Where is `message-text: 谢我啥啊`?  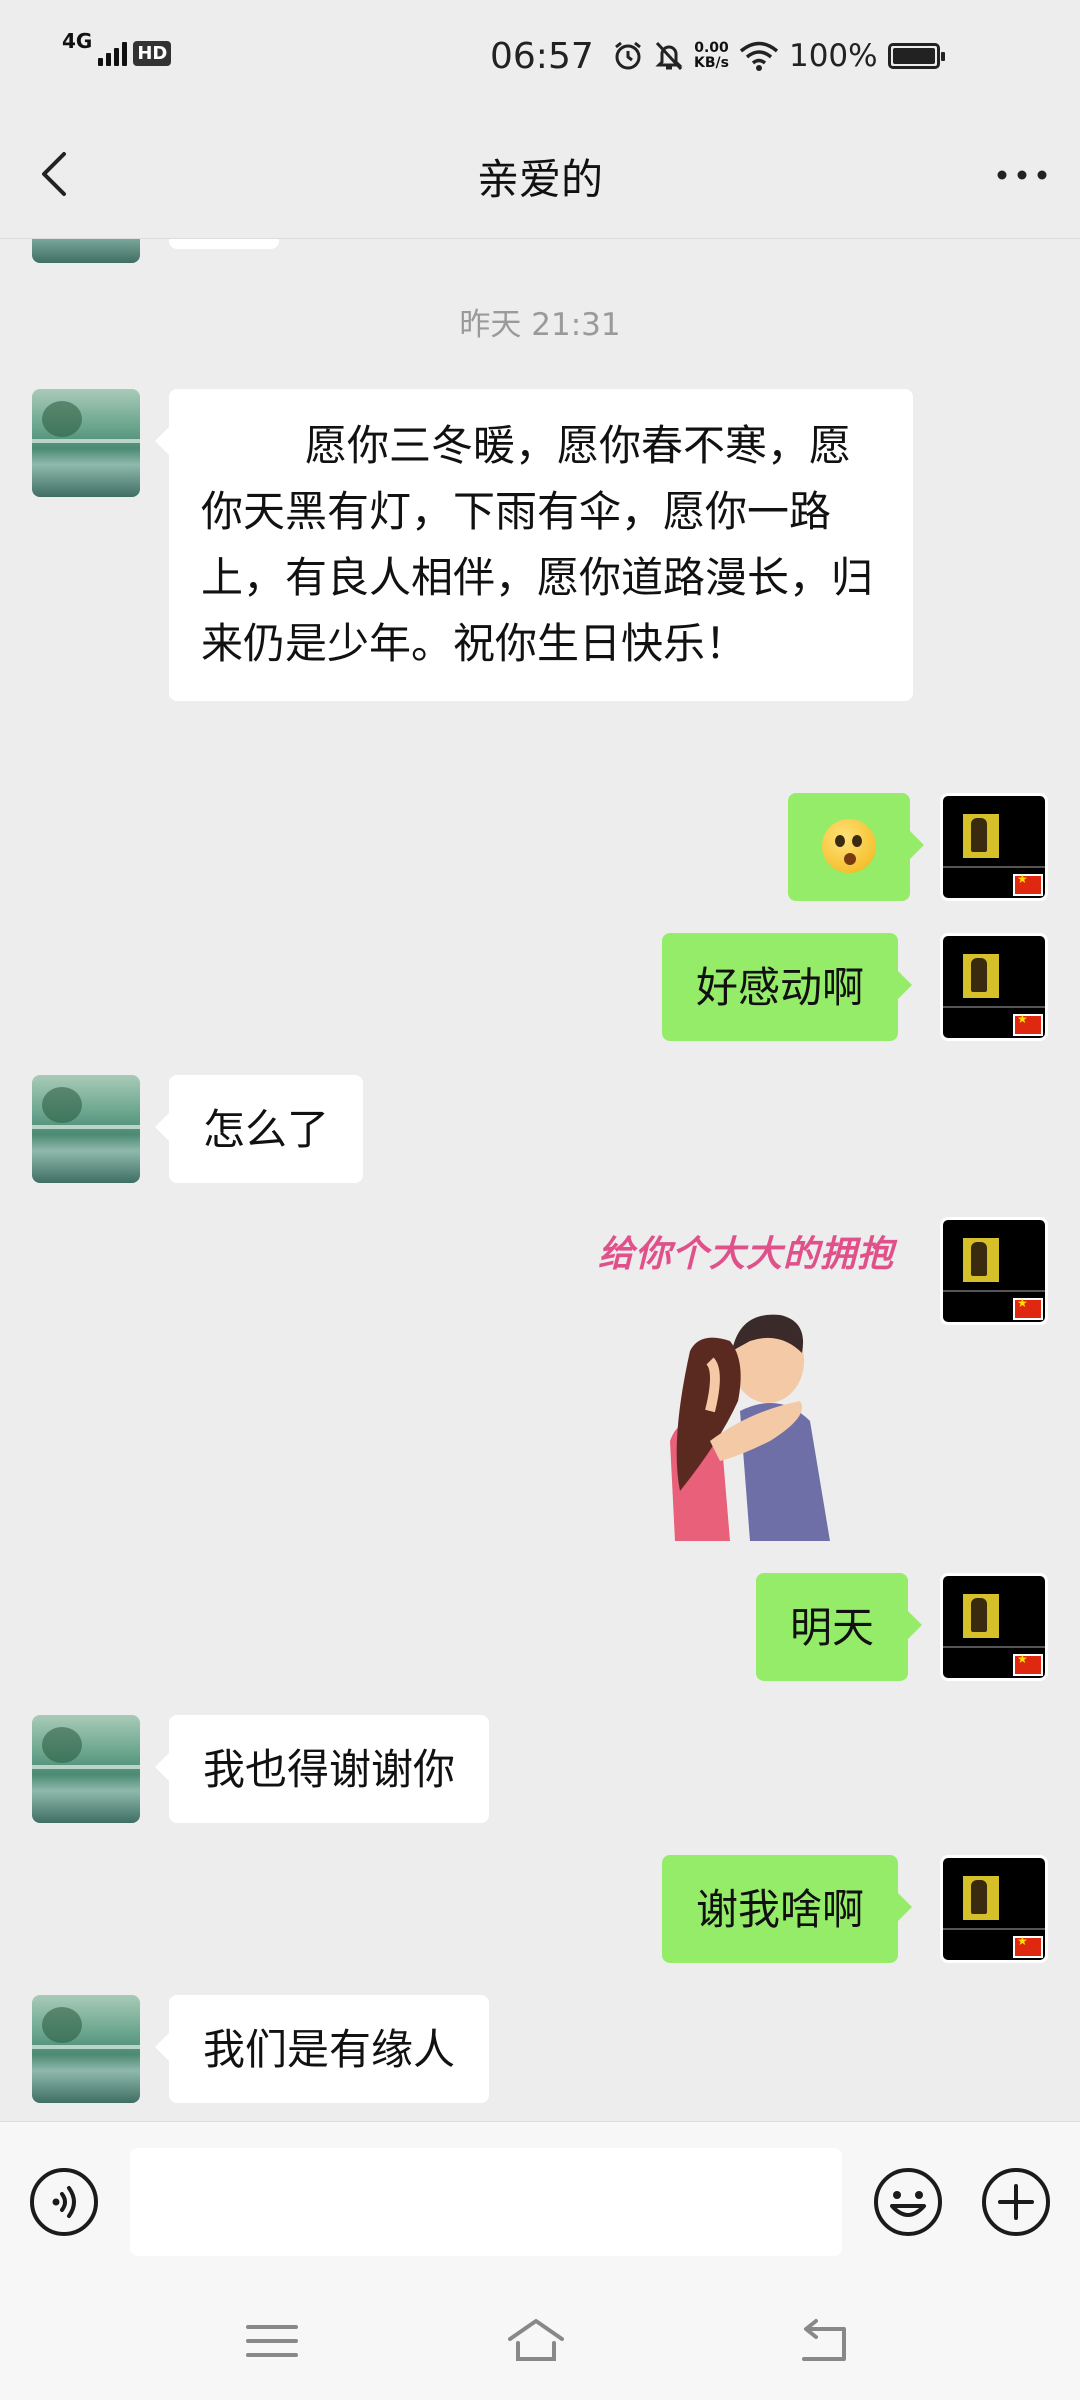
message-text: 谢我啥啊 is located at coordinates (780, 1909).